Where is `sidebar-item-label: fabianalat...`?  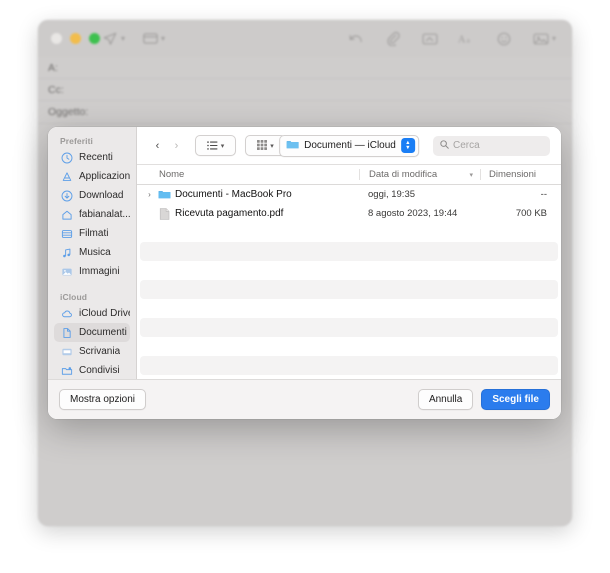 sidebar-item-label: fabianalat... is located at coordinates (104, 214).